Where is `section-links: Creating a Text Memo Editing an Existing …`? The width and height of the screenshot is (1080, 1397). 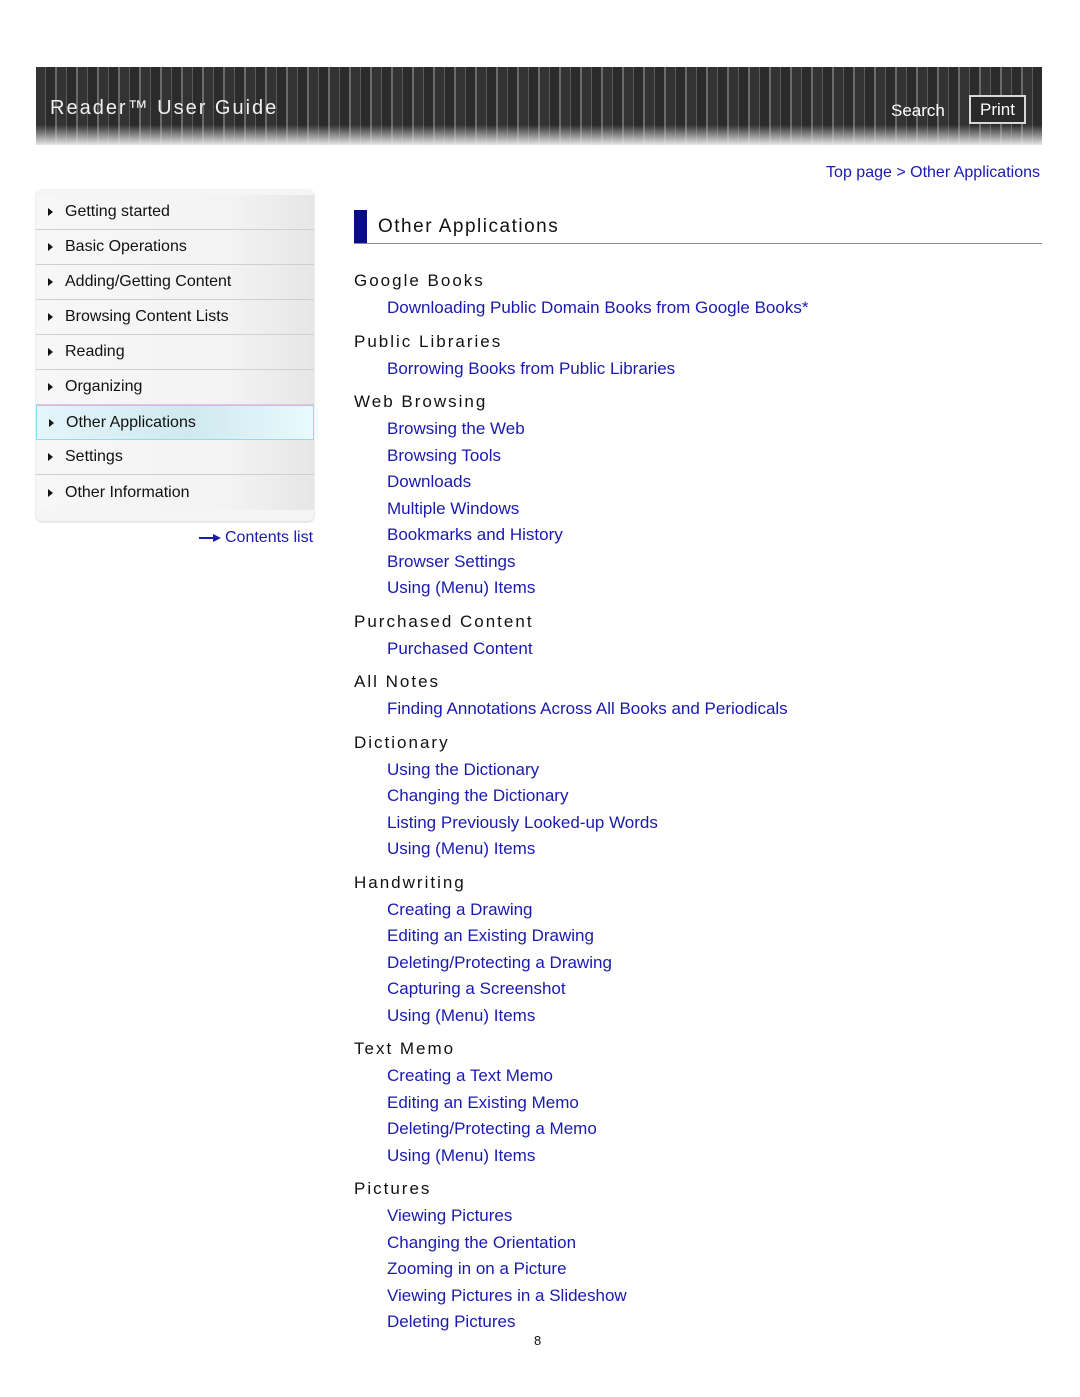
section-links: Creating a Text Memo Editing an Existing … is located at coordinates (714, 1116).